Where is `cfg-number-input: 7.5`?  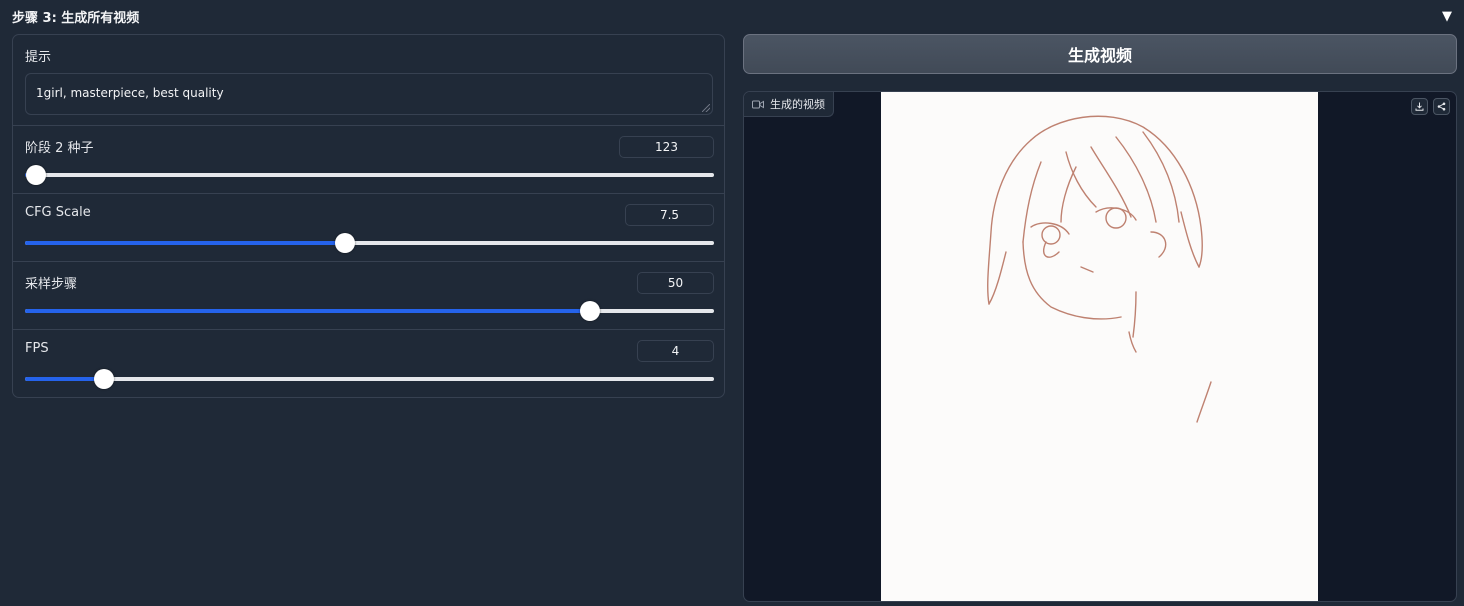 cfg-number-input: 7.5 is located at coordinates (669, 215).